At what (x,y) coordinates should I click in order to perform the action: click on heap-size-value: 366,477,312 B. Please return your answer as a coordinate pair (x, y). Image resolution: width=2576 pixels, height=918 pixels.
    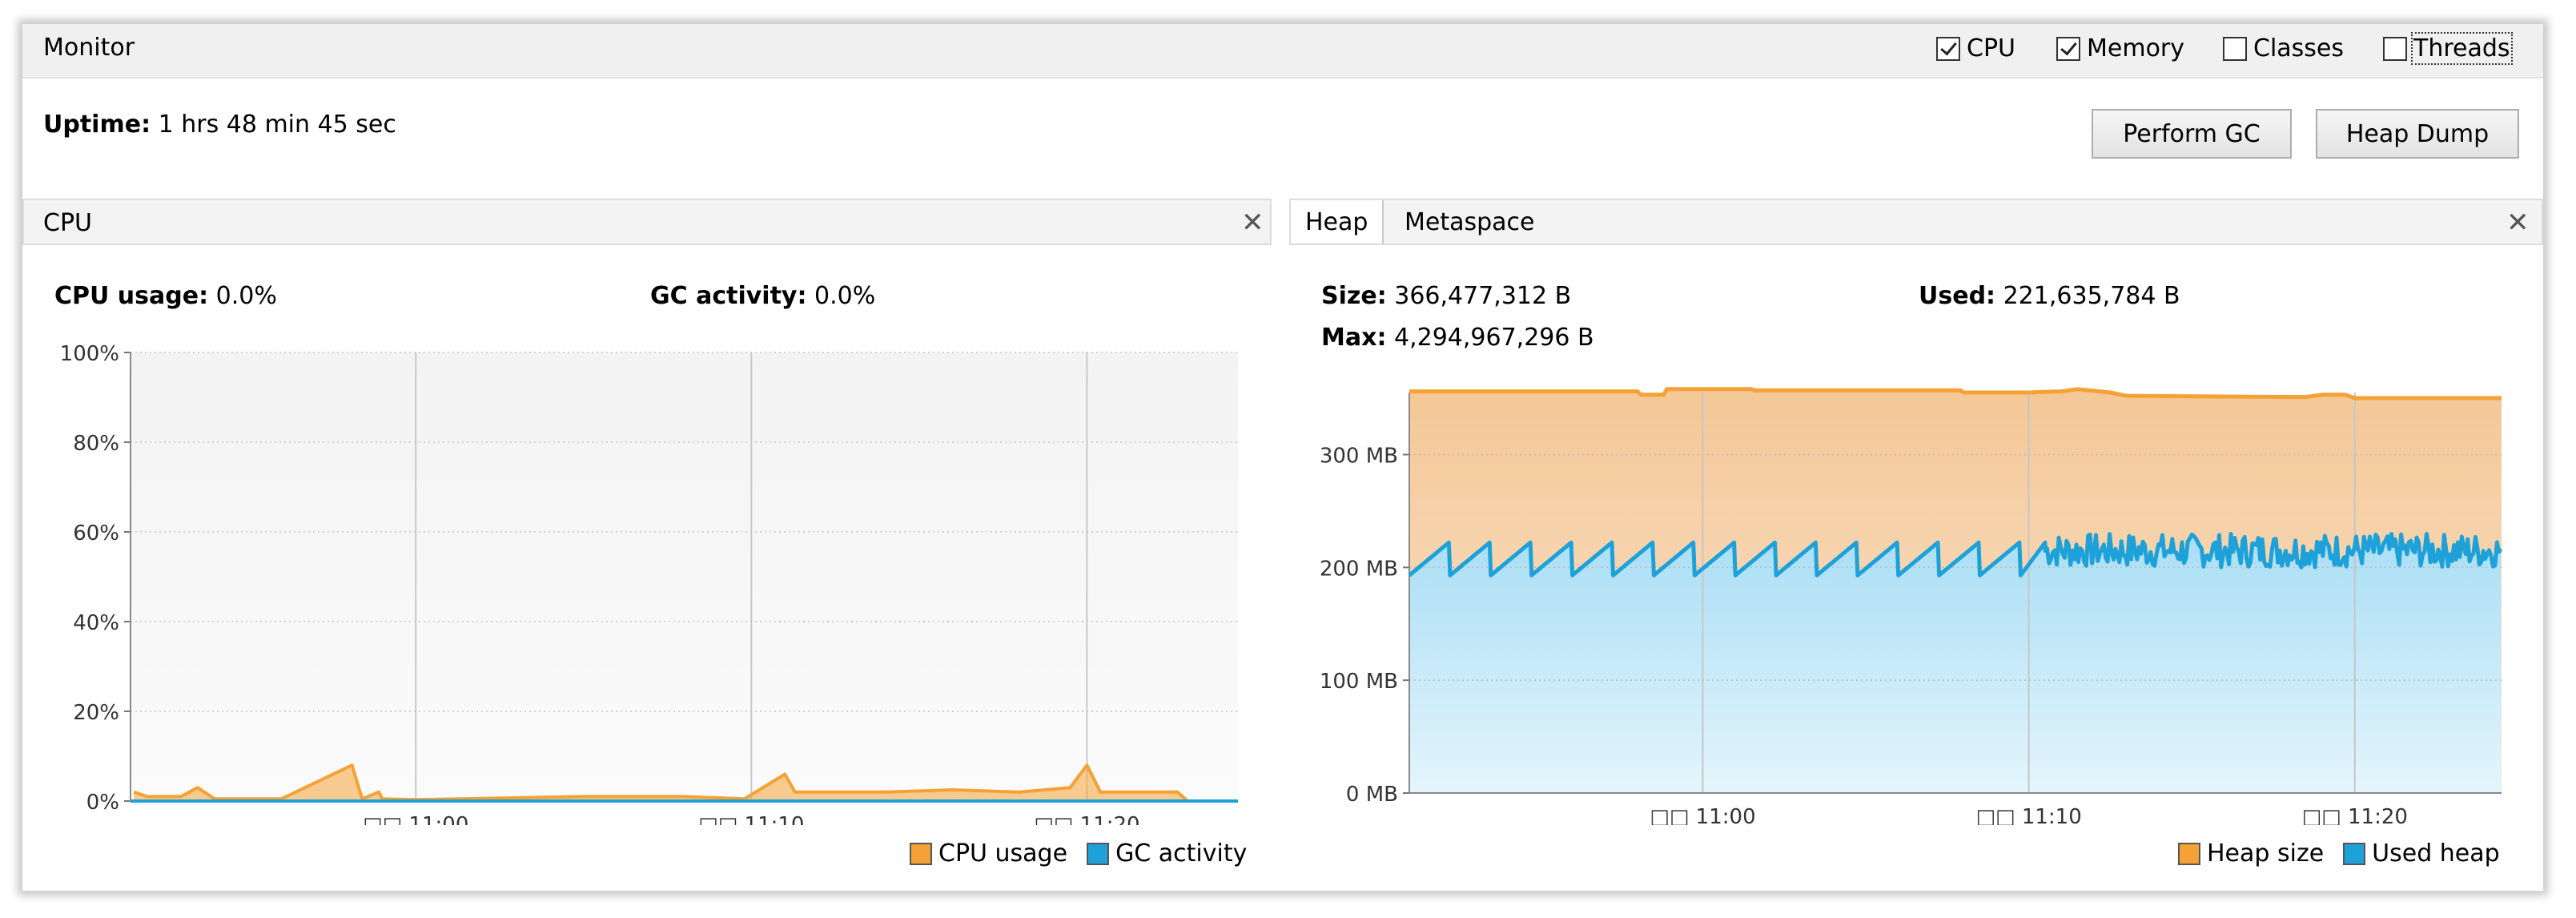
    Looking at the image, I should click on (1483, 296).